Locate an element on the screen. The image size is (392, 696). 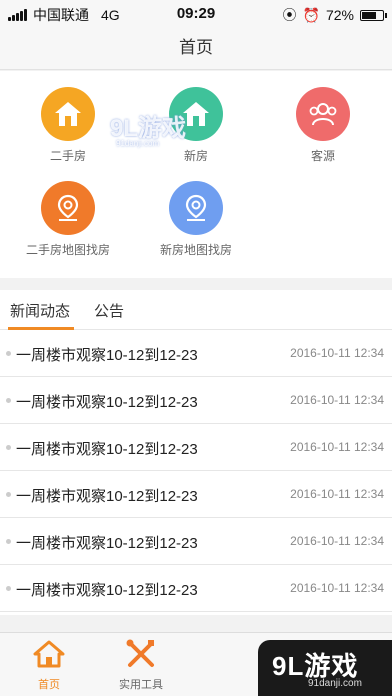
page-title: 首页 is located at coordinates (196, 47).